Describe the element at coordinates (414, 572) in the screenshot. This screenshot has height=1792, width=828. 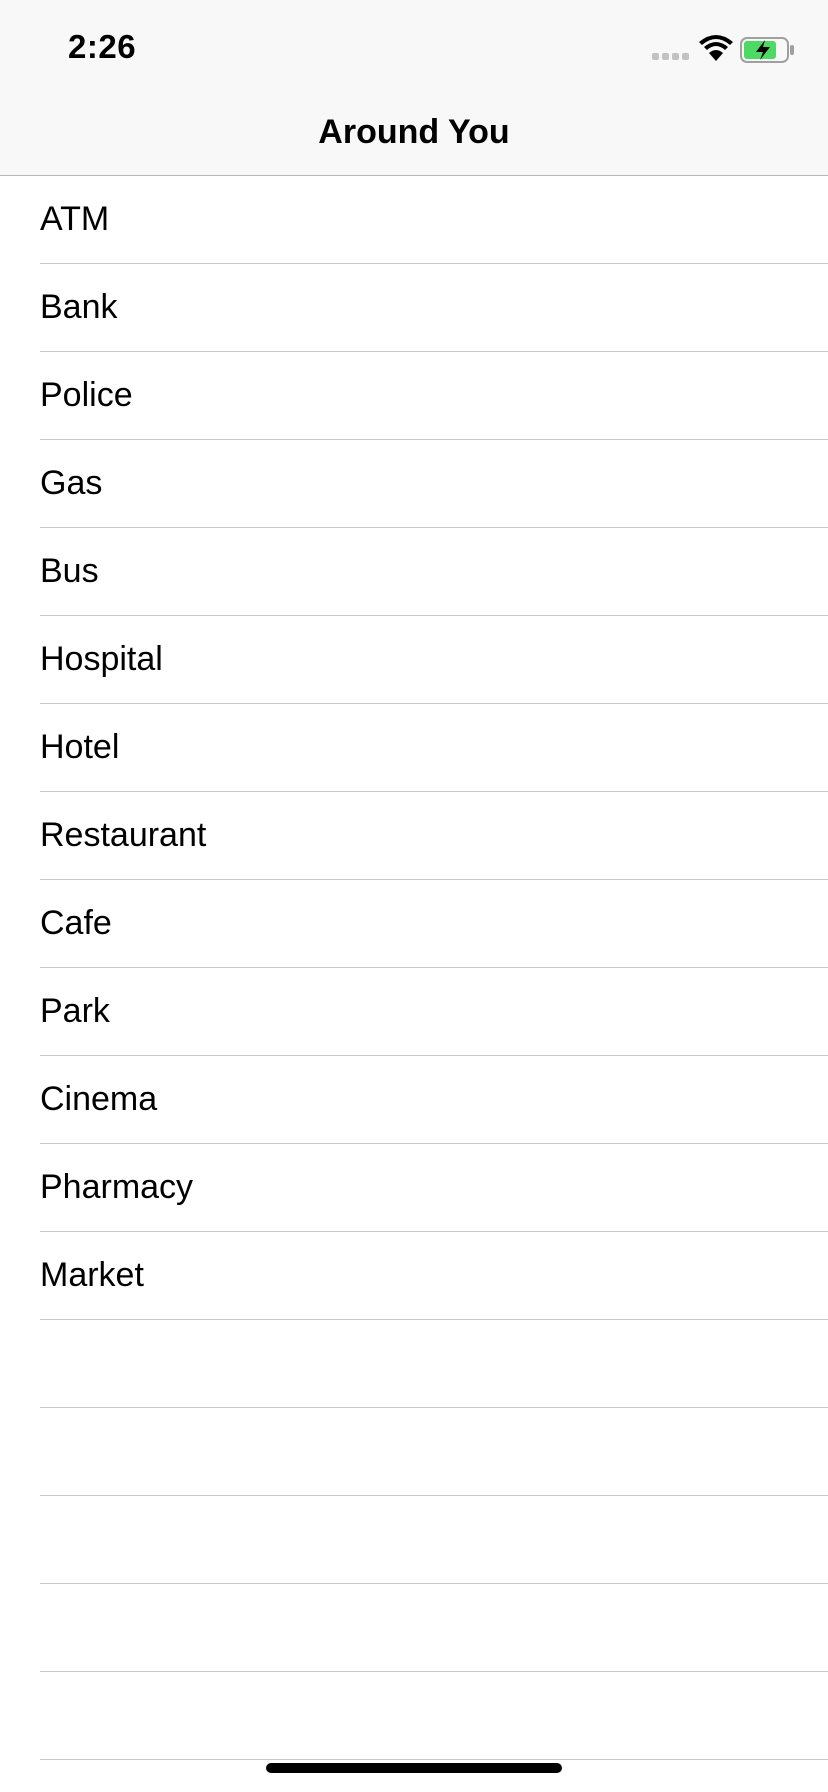
I see `list-item-bus: Bus` at that location.